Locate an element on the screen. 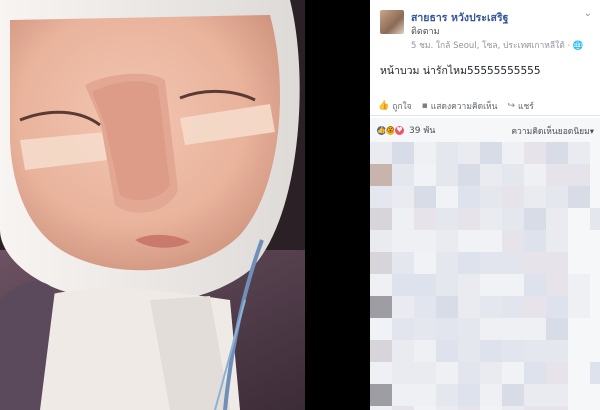 This screenshot has height=410, width=600. comment-button: ▪ แสดงความคิดเห็น is located at coordinates (460, 106).